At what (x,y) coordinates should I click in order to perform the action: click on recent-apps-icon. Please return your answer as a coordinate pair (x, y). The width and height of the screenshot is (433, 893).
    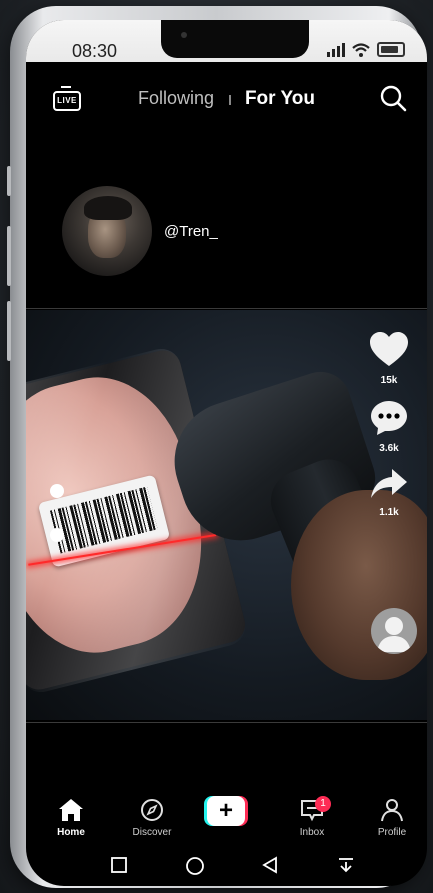
    Looking at the image, I should click on (119, 865).